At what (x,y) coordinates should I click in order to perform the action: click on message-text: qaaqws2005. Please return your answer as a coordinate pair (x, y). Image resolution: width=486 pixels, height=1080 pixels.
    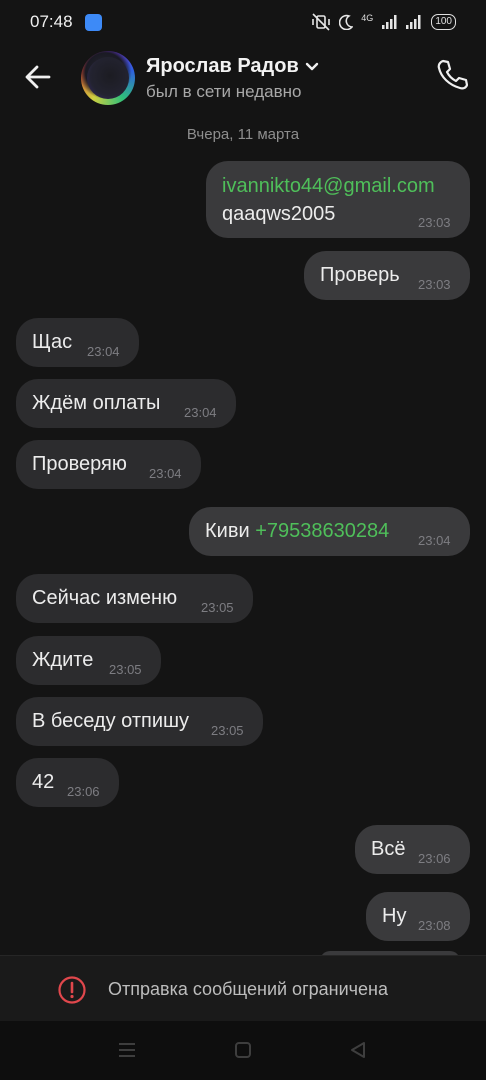
    Looking at the image, I should click on (279, 214).